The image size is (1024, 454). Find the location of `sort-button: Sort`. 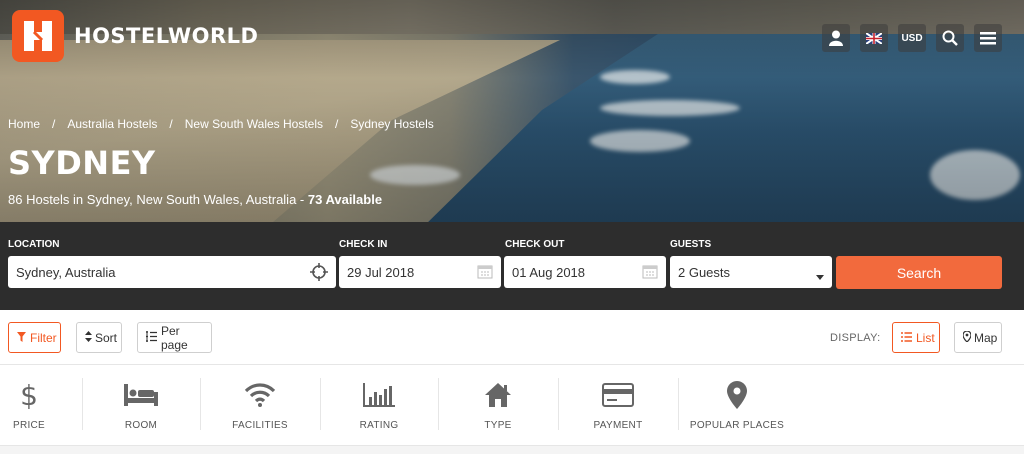

sort-button: Sort is located at coordinates (99, 337).